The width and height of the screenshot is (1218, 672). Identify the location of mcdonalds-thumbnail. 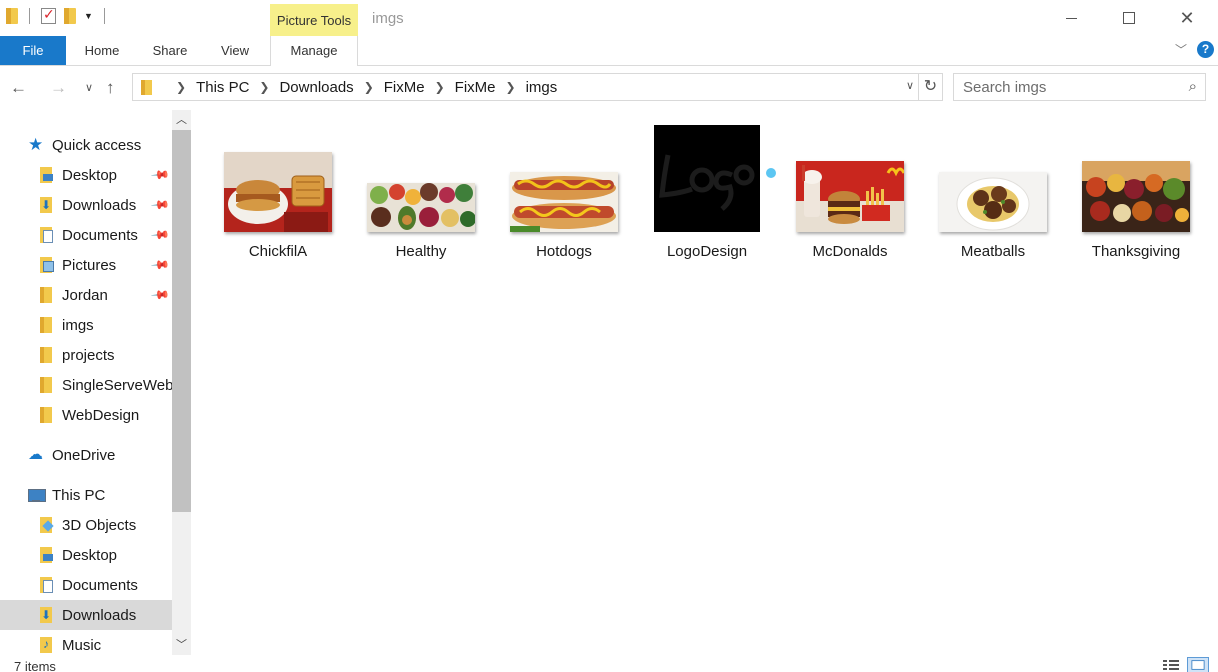
(850, 196).